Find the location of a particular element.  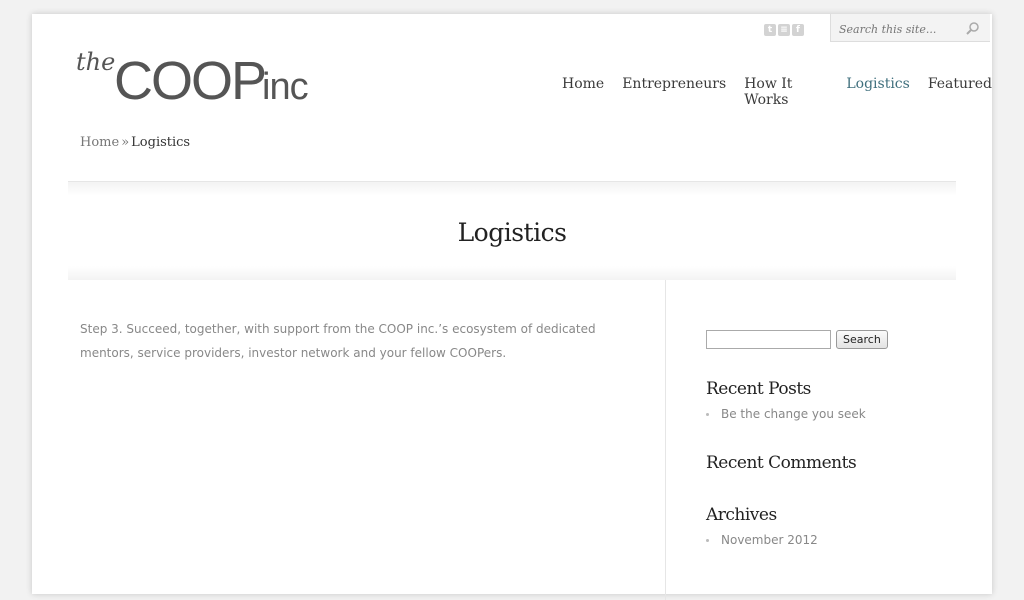

divider-shadow-bottom is located at coordinates (512, 273).